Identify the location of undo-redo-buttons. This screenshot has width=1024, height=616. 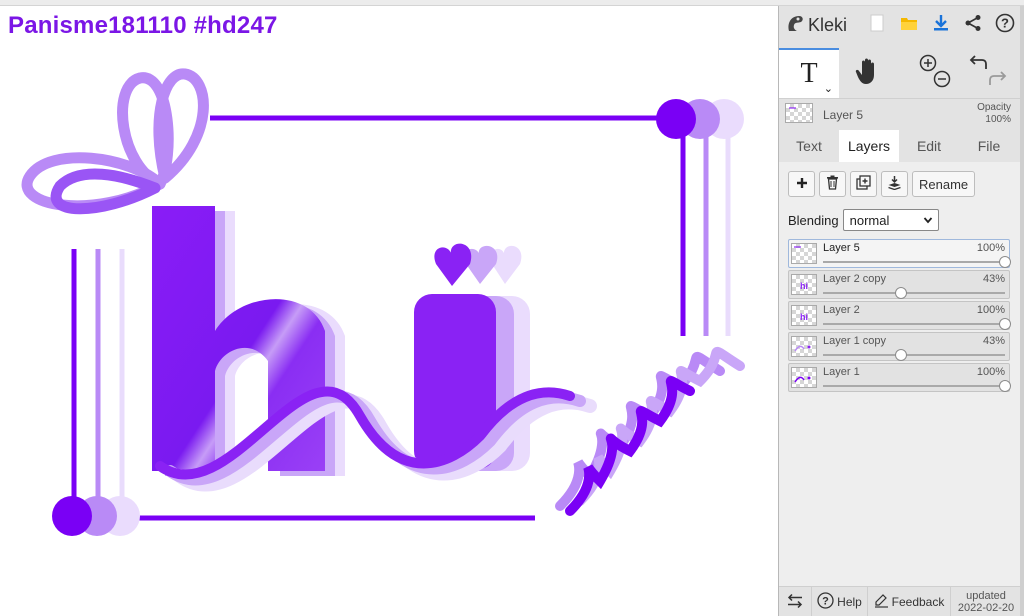
(989, 73).